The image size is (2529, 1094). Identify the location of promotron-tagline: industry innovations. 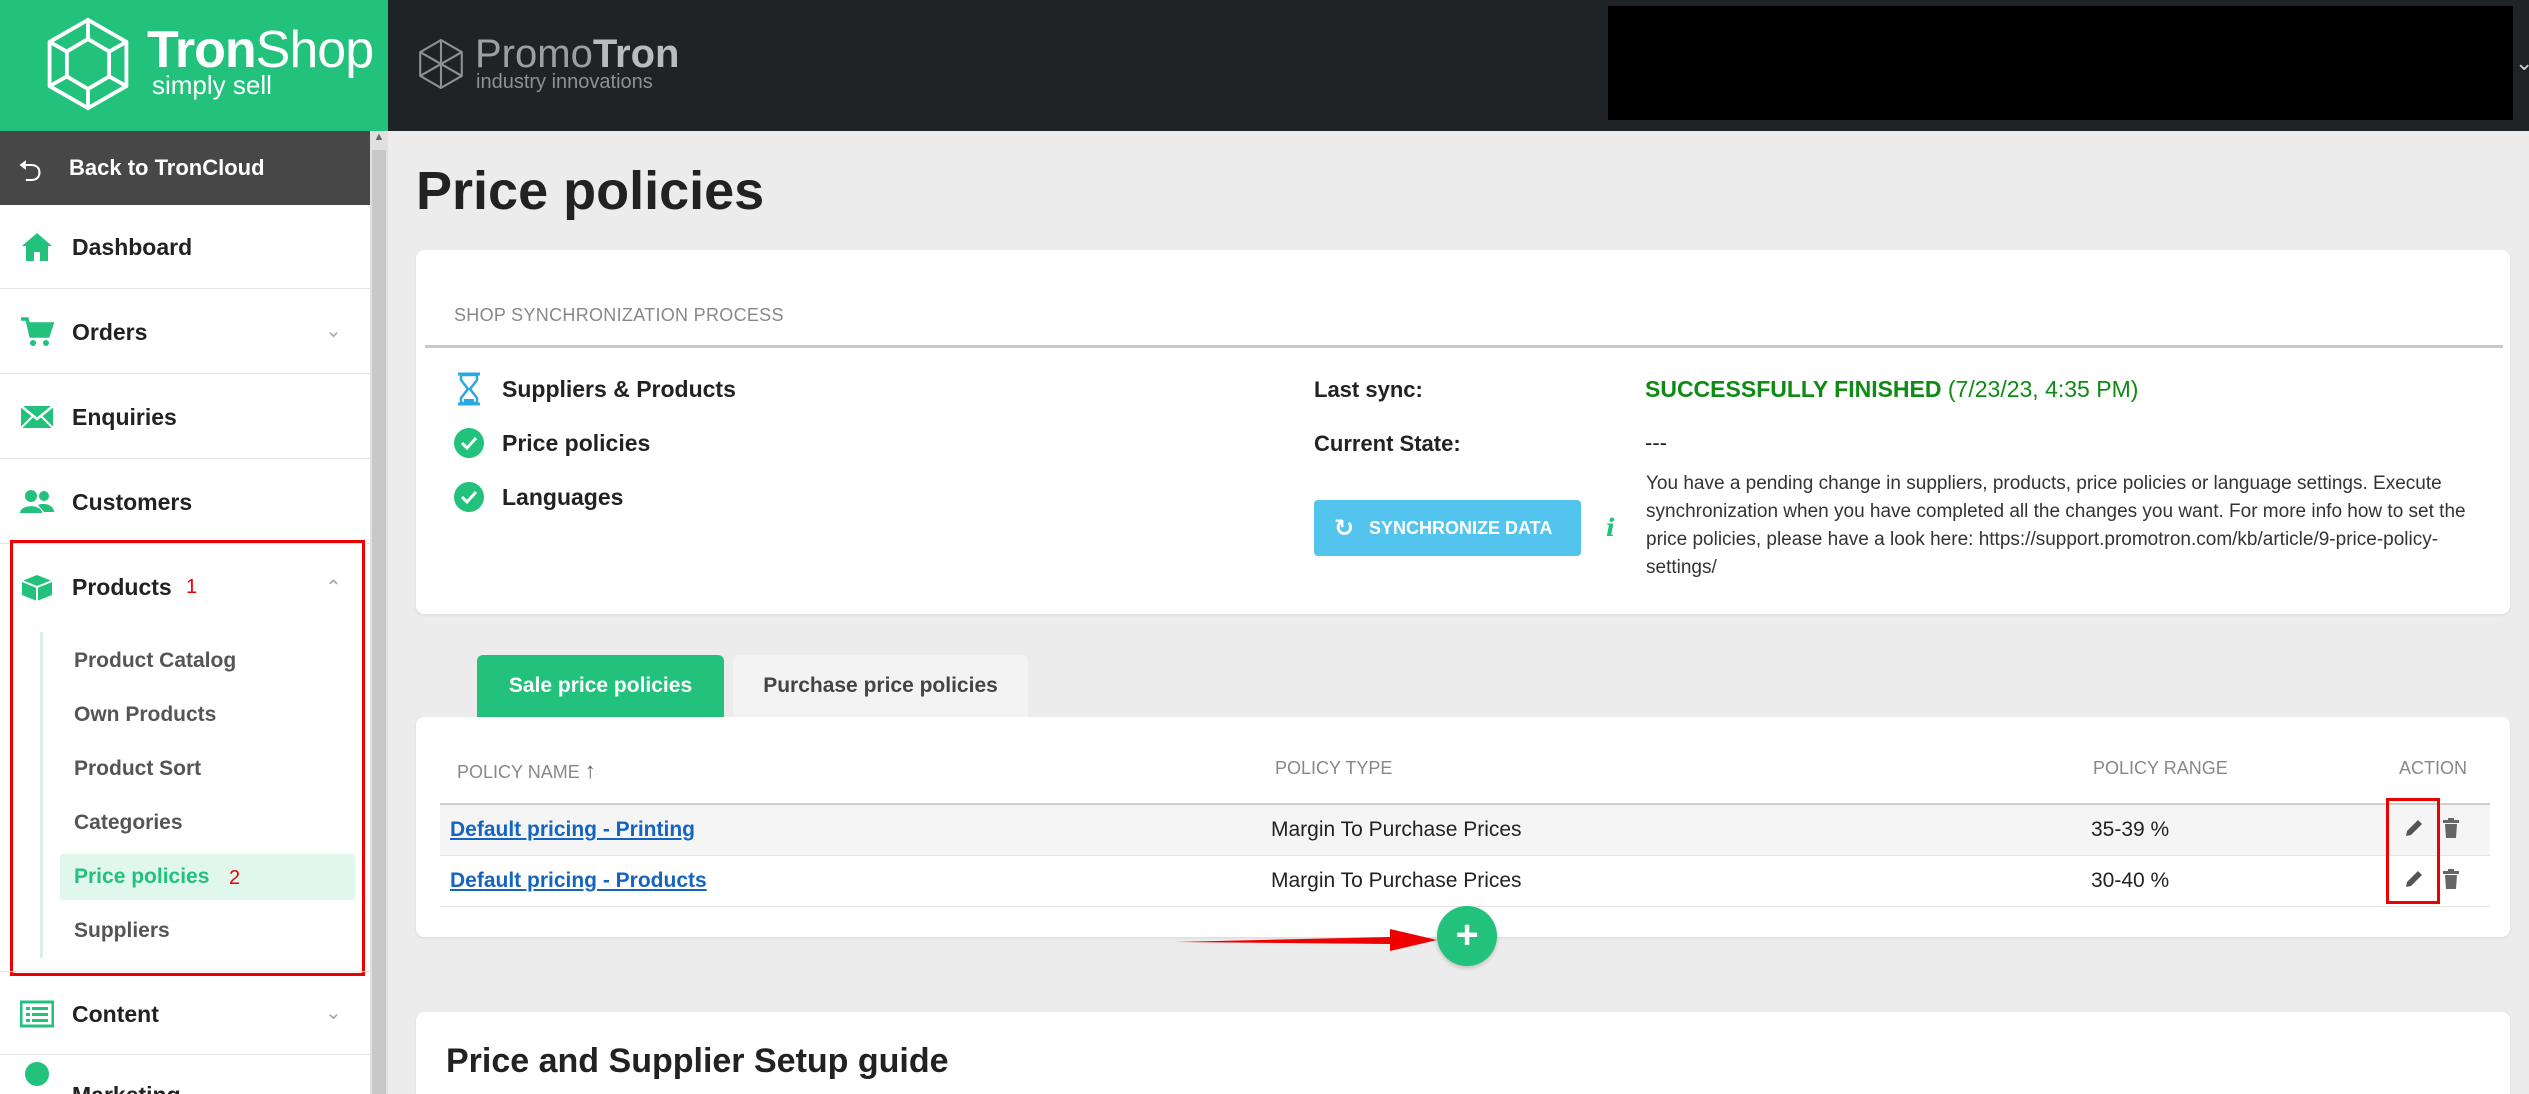
(564, 82).